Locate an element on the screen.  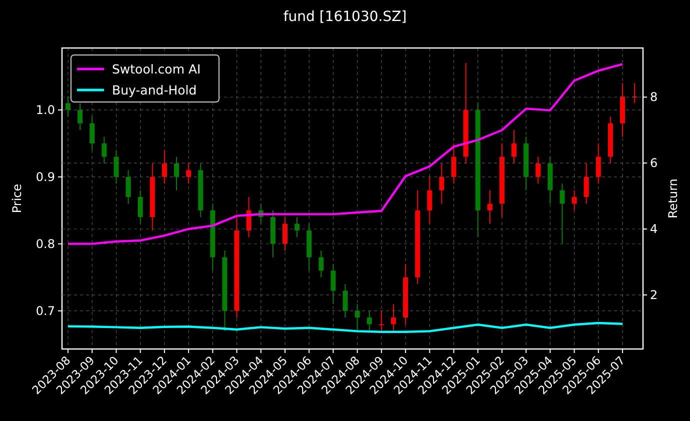
tick-label: 2 is located at coordinates (654, 295).